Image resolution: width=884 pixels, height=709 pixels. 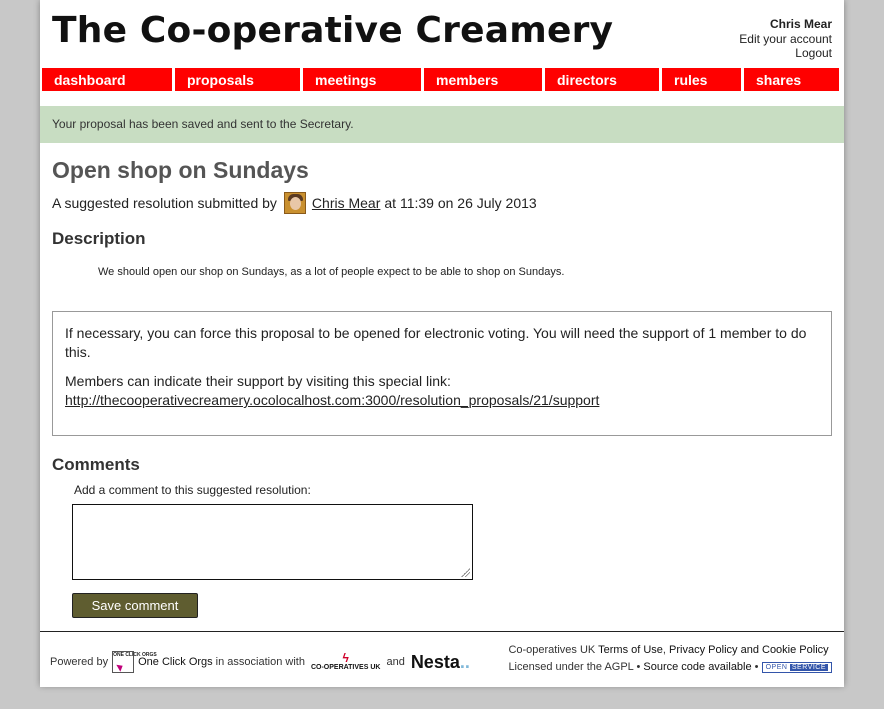 I want to click on open-service-badge-icon: OPEN SERVICE, so click(x=796, y=667).